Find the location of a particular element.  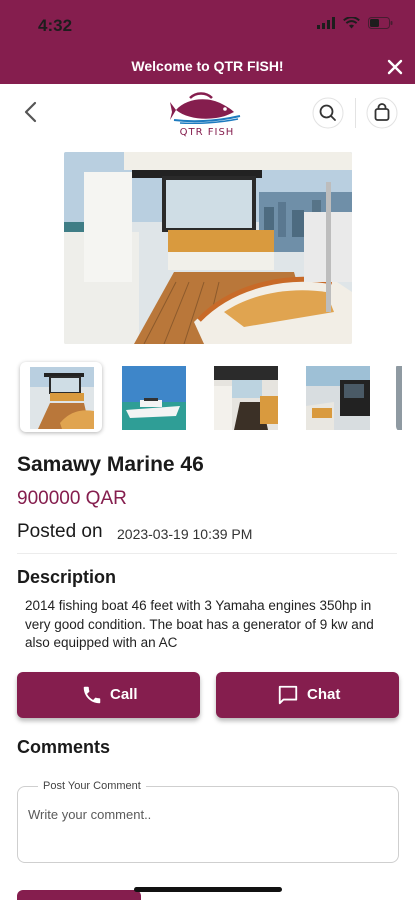

boat-deck-image is located at coordinates (208, 248).